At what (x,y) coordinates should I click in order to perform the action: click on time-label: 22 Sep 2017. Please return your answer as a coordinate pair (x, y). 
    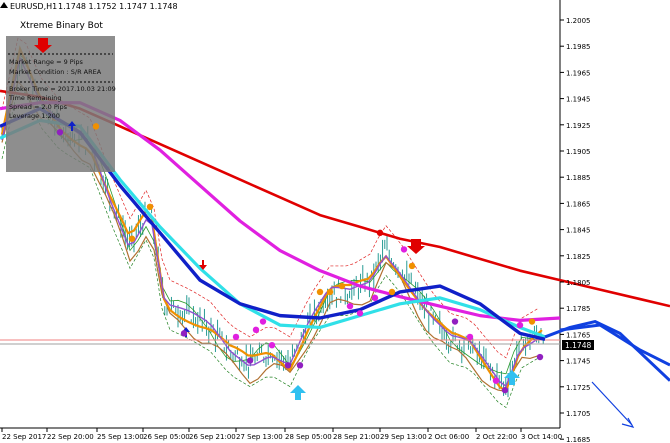
    Looking at the image, I should click on (24, 437).